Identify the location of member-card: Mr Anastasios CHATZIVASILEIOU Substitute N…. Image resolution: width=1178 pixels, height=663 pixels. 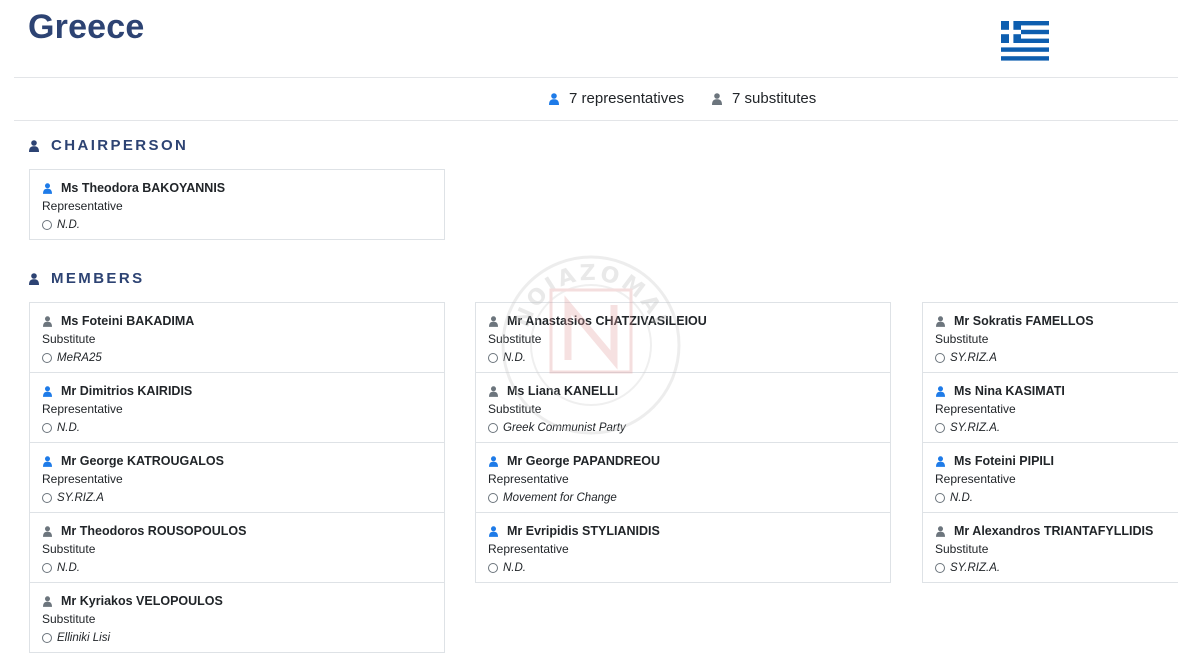
(683, 337).